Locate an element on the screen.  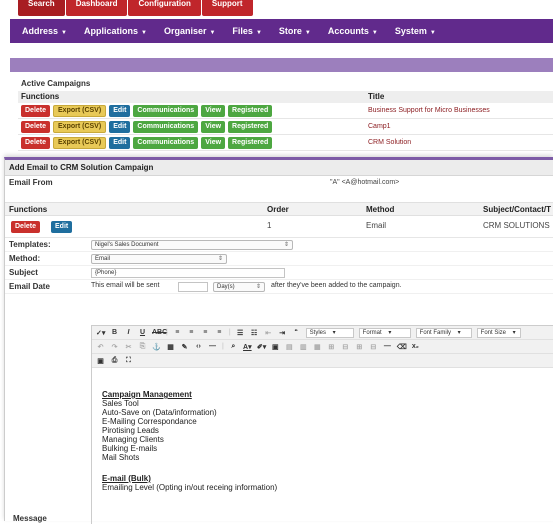
functions-header: Functions Order Method Subject/Contact/T is located at coordinates (279, 209).